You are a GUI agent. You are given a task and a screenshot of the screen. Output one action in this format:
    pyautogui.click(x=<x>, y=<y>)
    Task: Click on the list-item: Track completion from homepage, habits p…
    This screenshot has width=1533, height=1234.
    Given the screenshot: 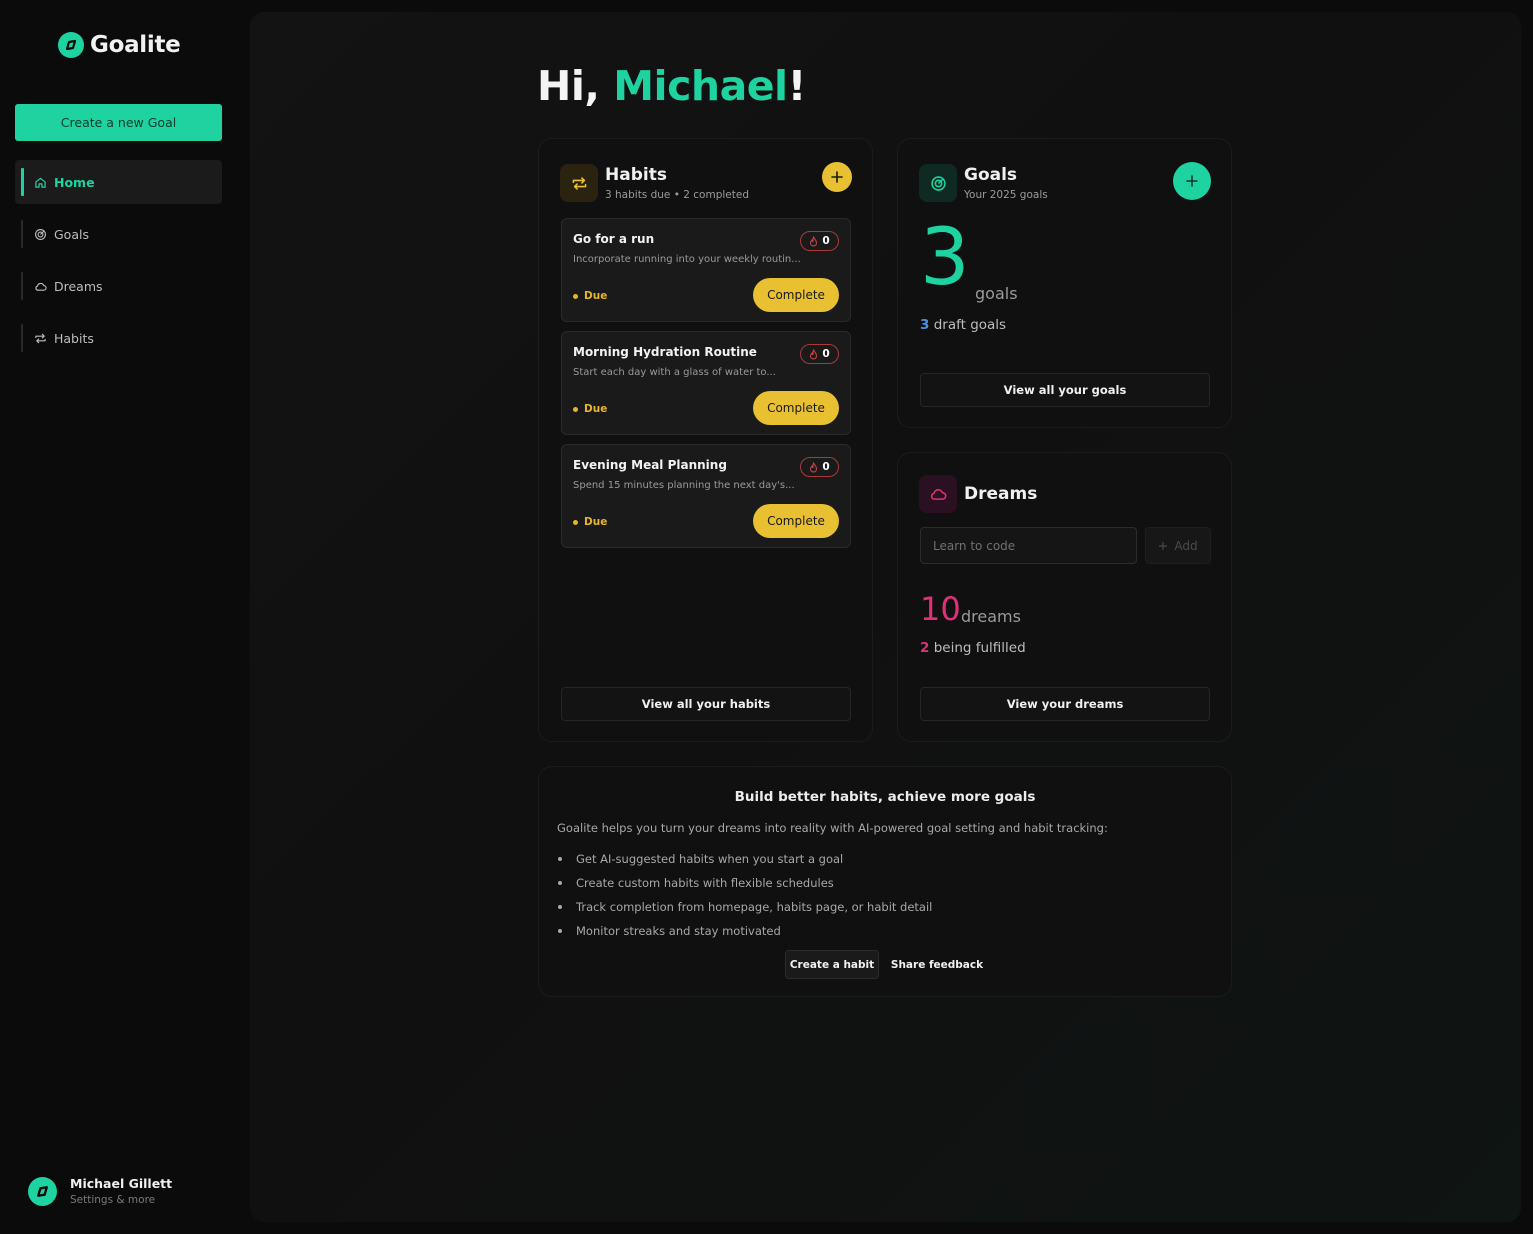 What is the action you would take?
    pyautogui.click(x=744, y=907)
    